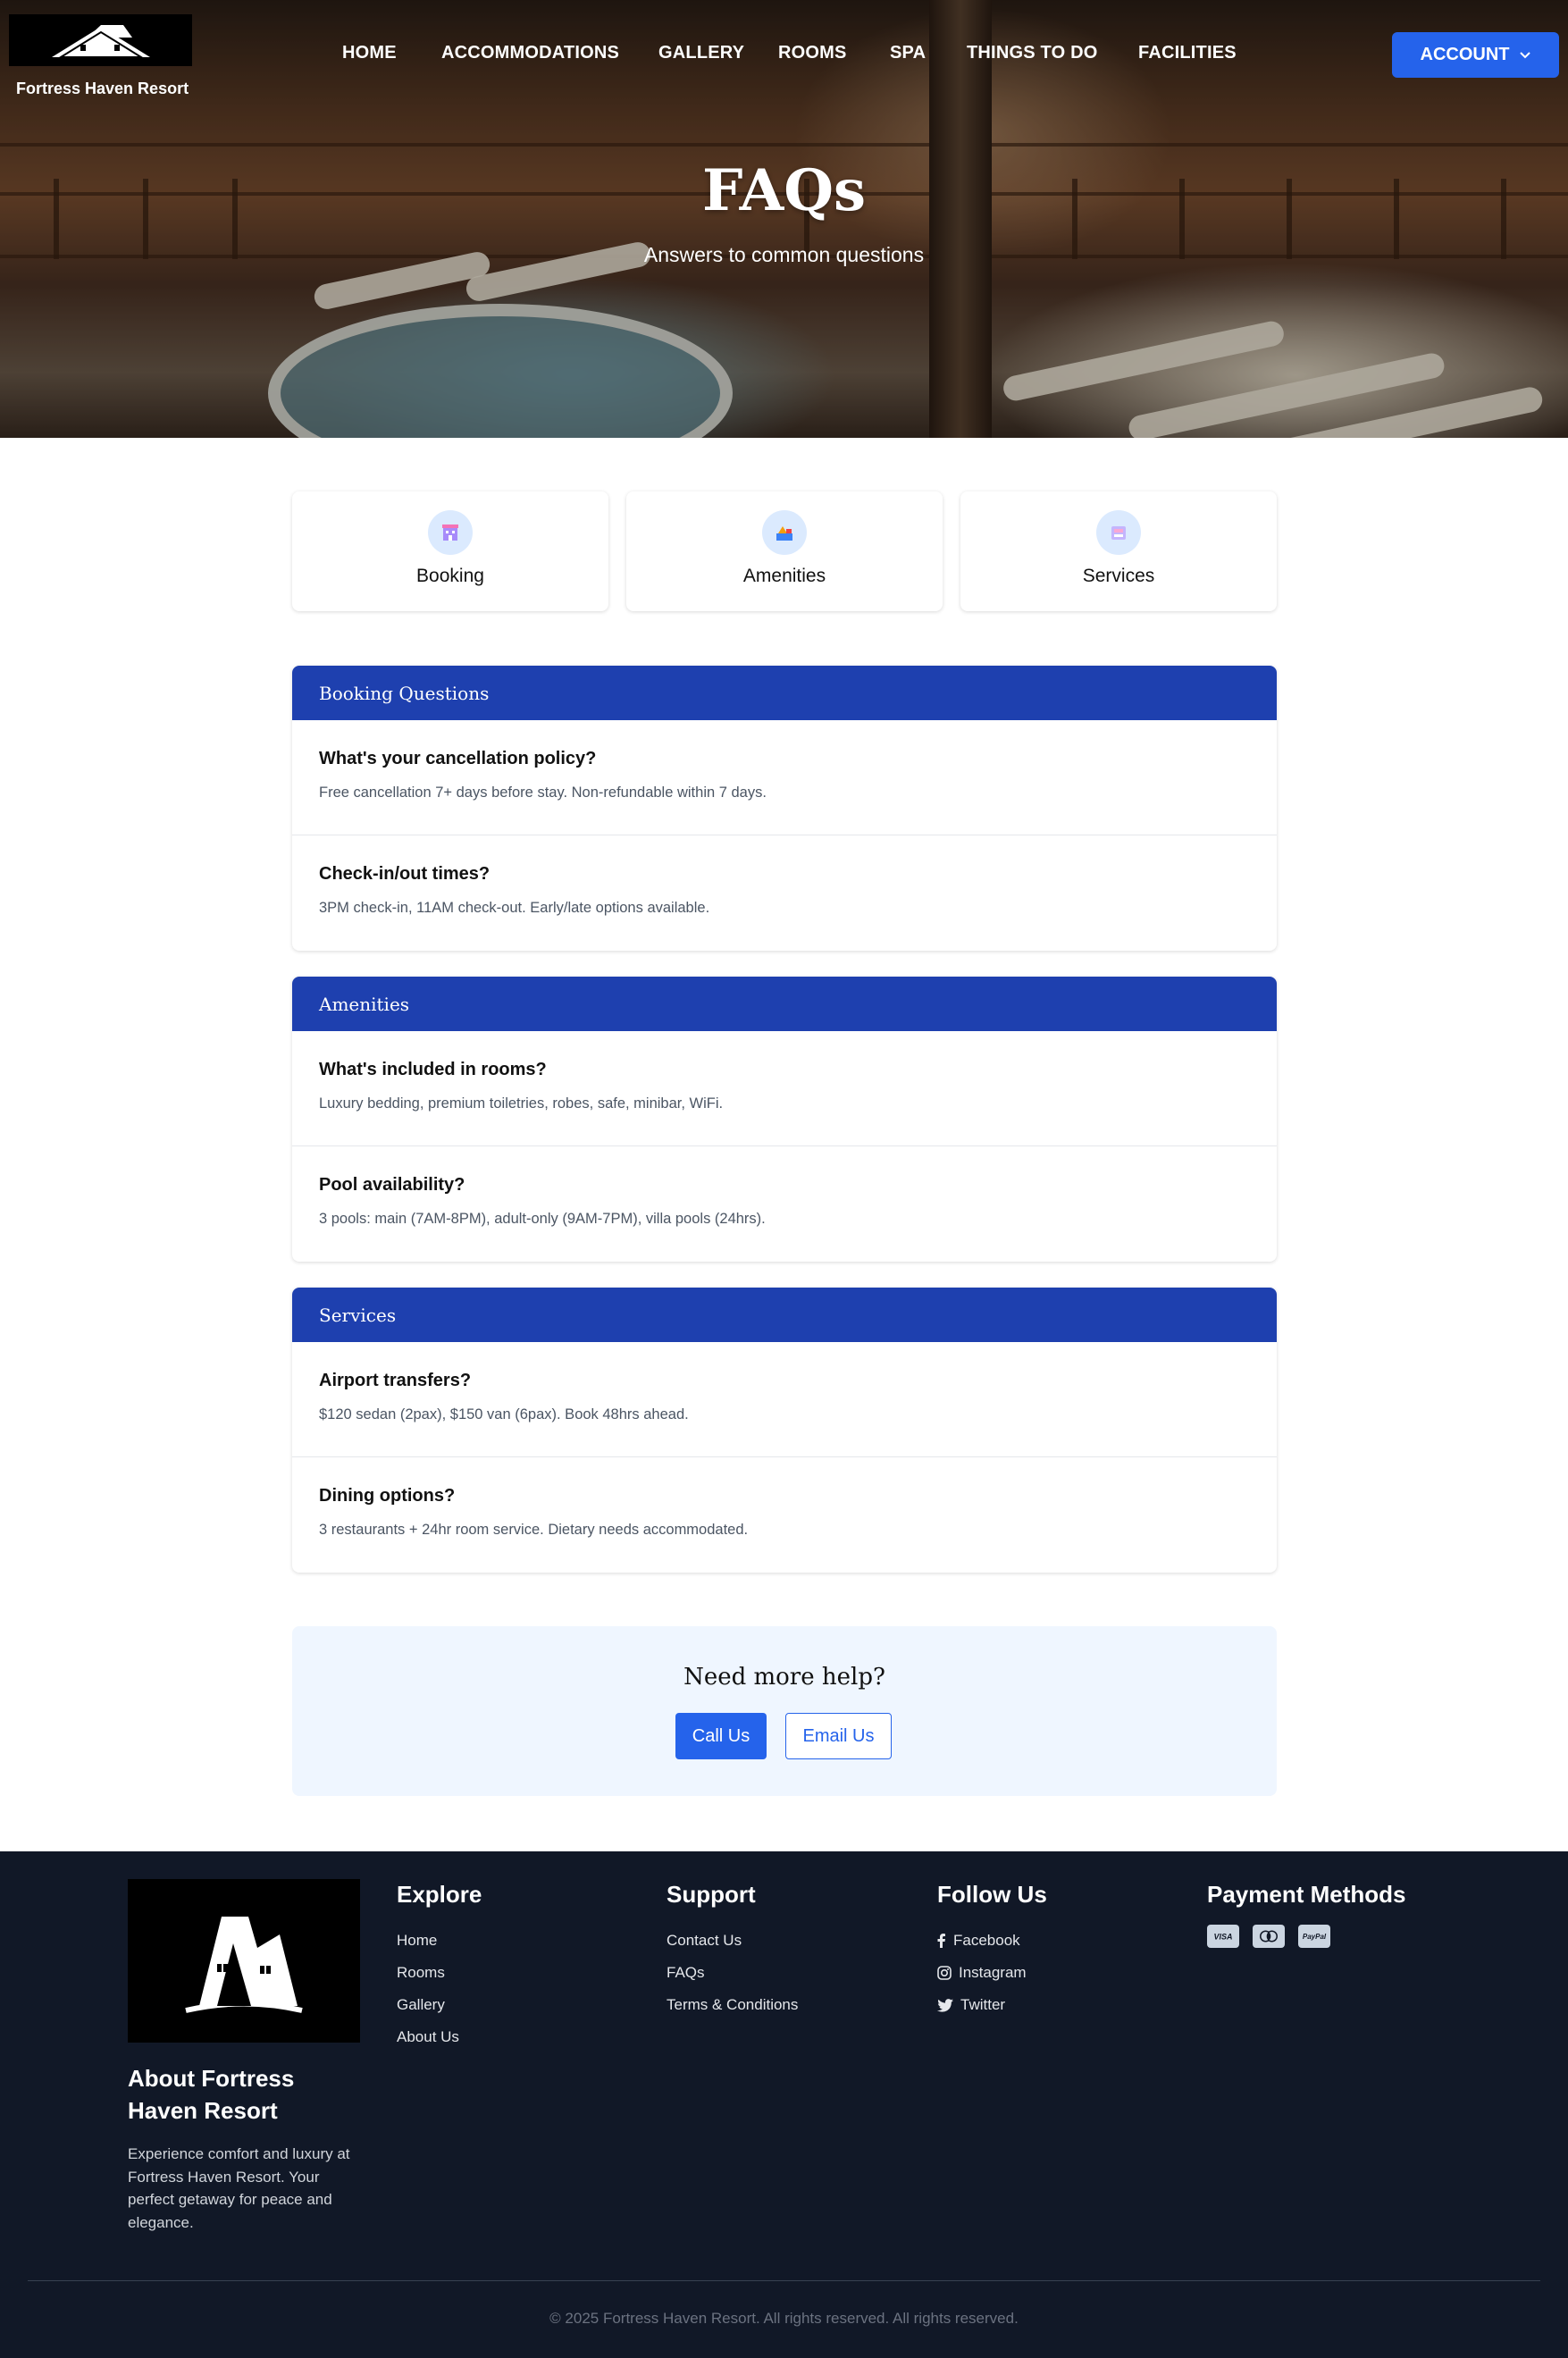 The width and height of the screenshot is (1568, 2358). Describe the element at coordinates (458, 758) in the screenshot. I see `faq-question: What's your cancellation policy?` at that location.